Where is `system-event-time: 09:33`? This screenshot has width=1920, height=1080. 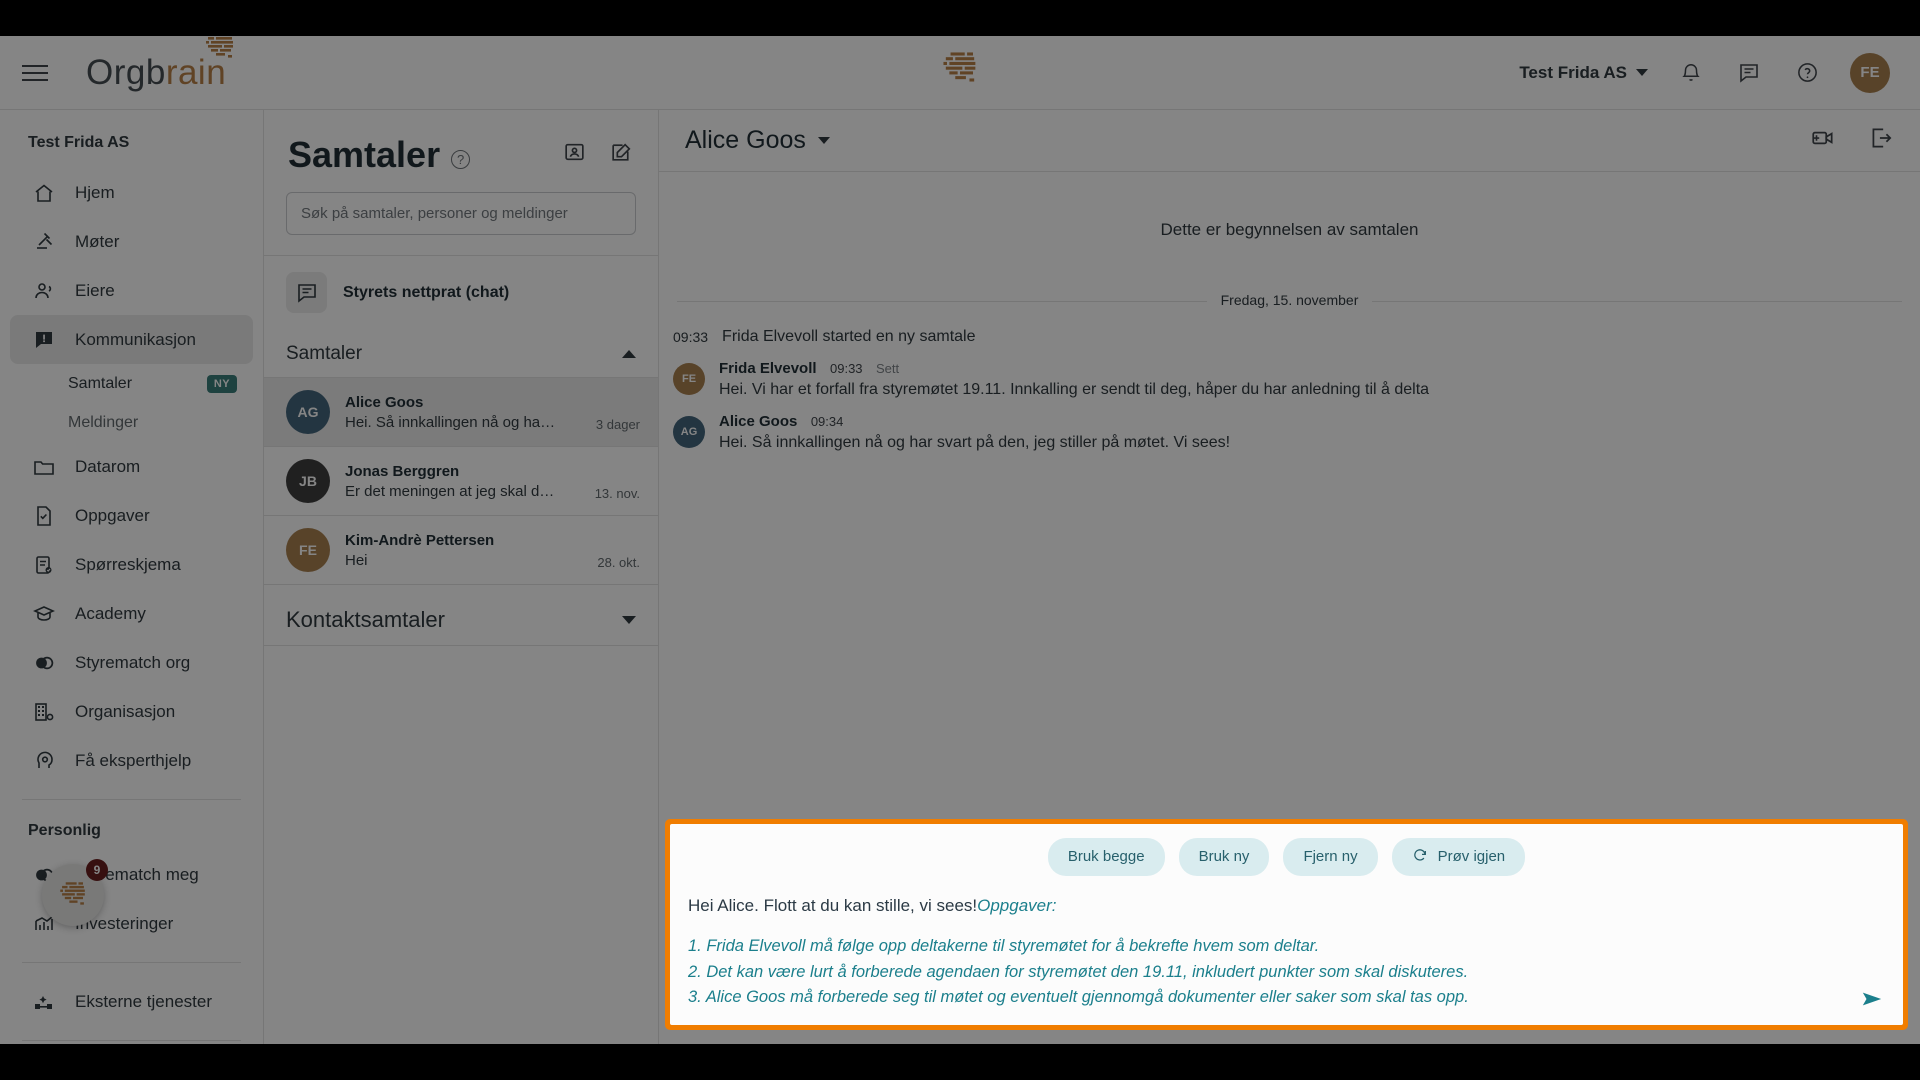
system-event-time: 09:33 is located at coordinates (691, 337).